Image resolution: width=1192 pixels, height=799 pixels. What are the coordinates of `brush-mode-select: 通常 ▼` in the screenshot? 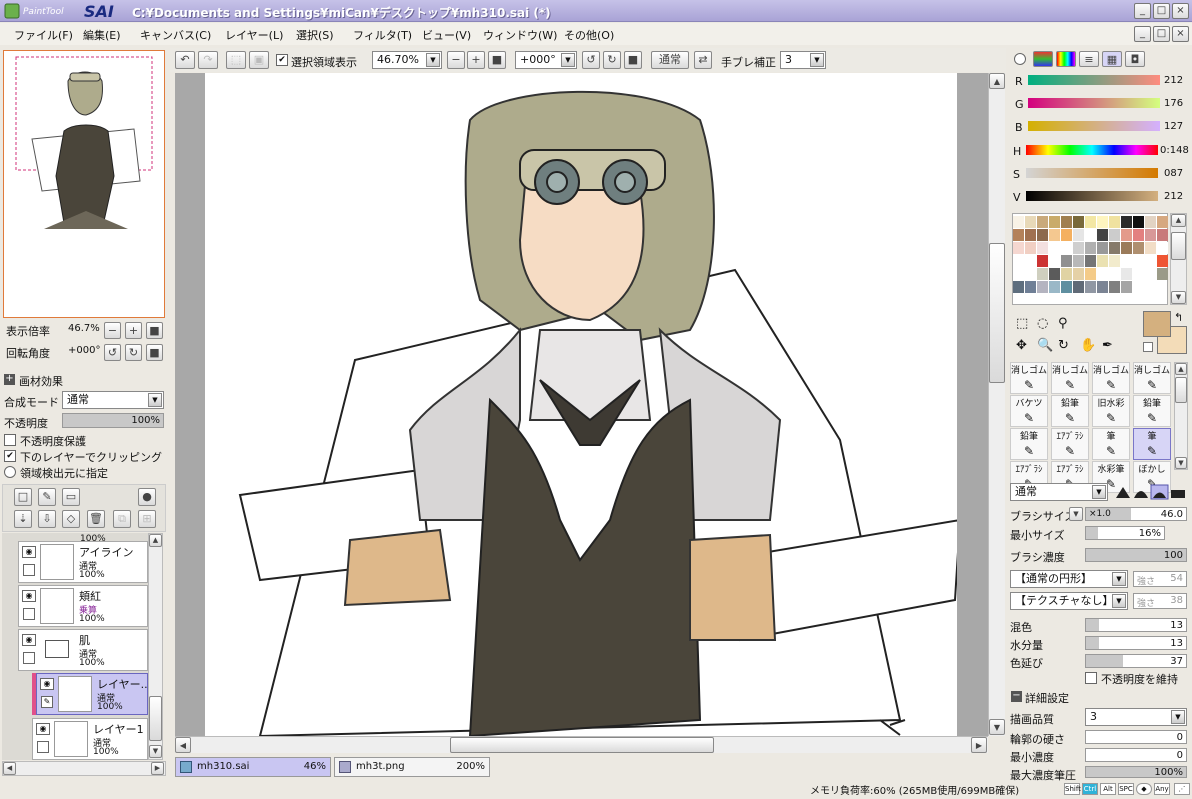 It's located at (1059, 492).